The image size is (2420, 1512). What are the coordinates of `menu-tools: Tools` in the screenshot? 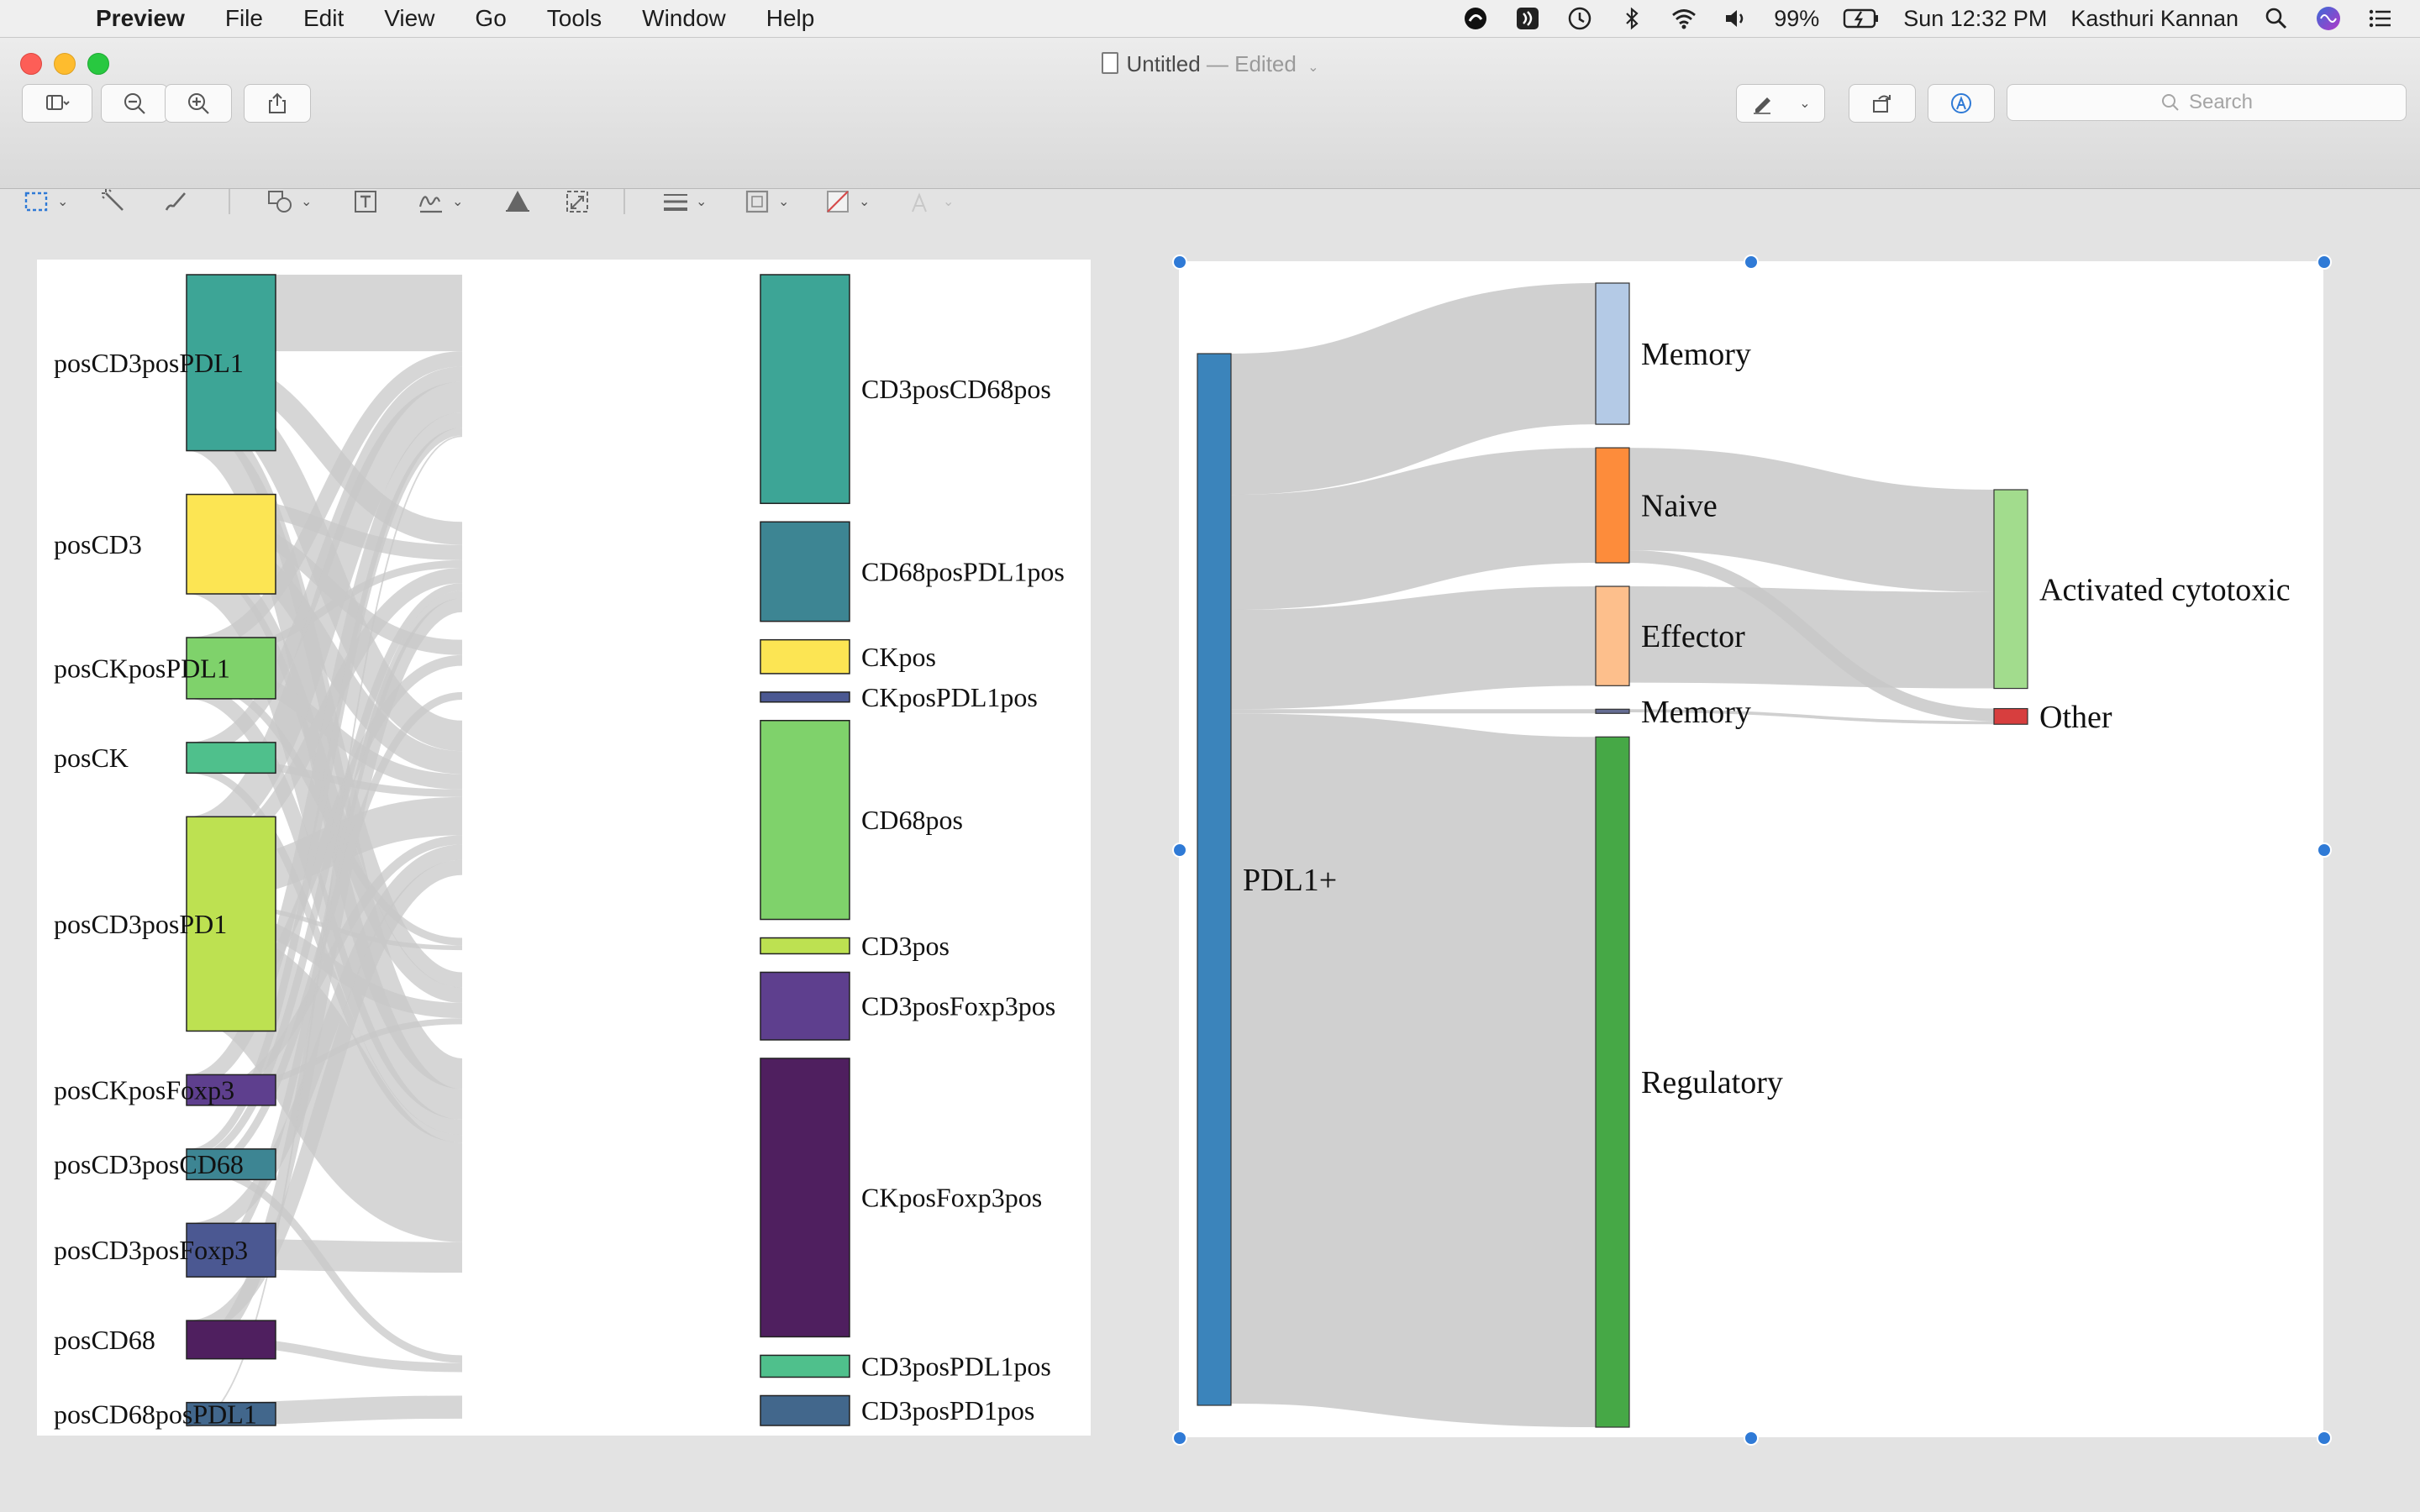 It's located at (574, 18).